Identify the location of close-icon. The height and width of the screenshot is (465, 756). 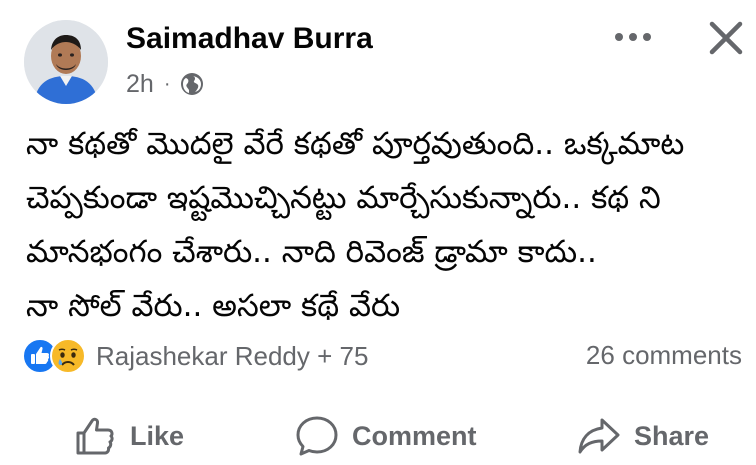
(726, 38).